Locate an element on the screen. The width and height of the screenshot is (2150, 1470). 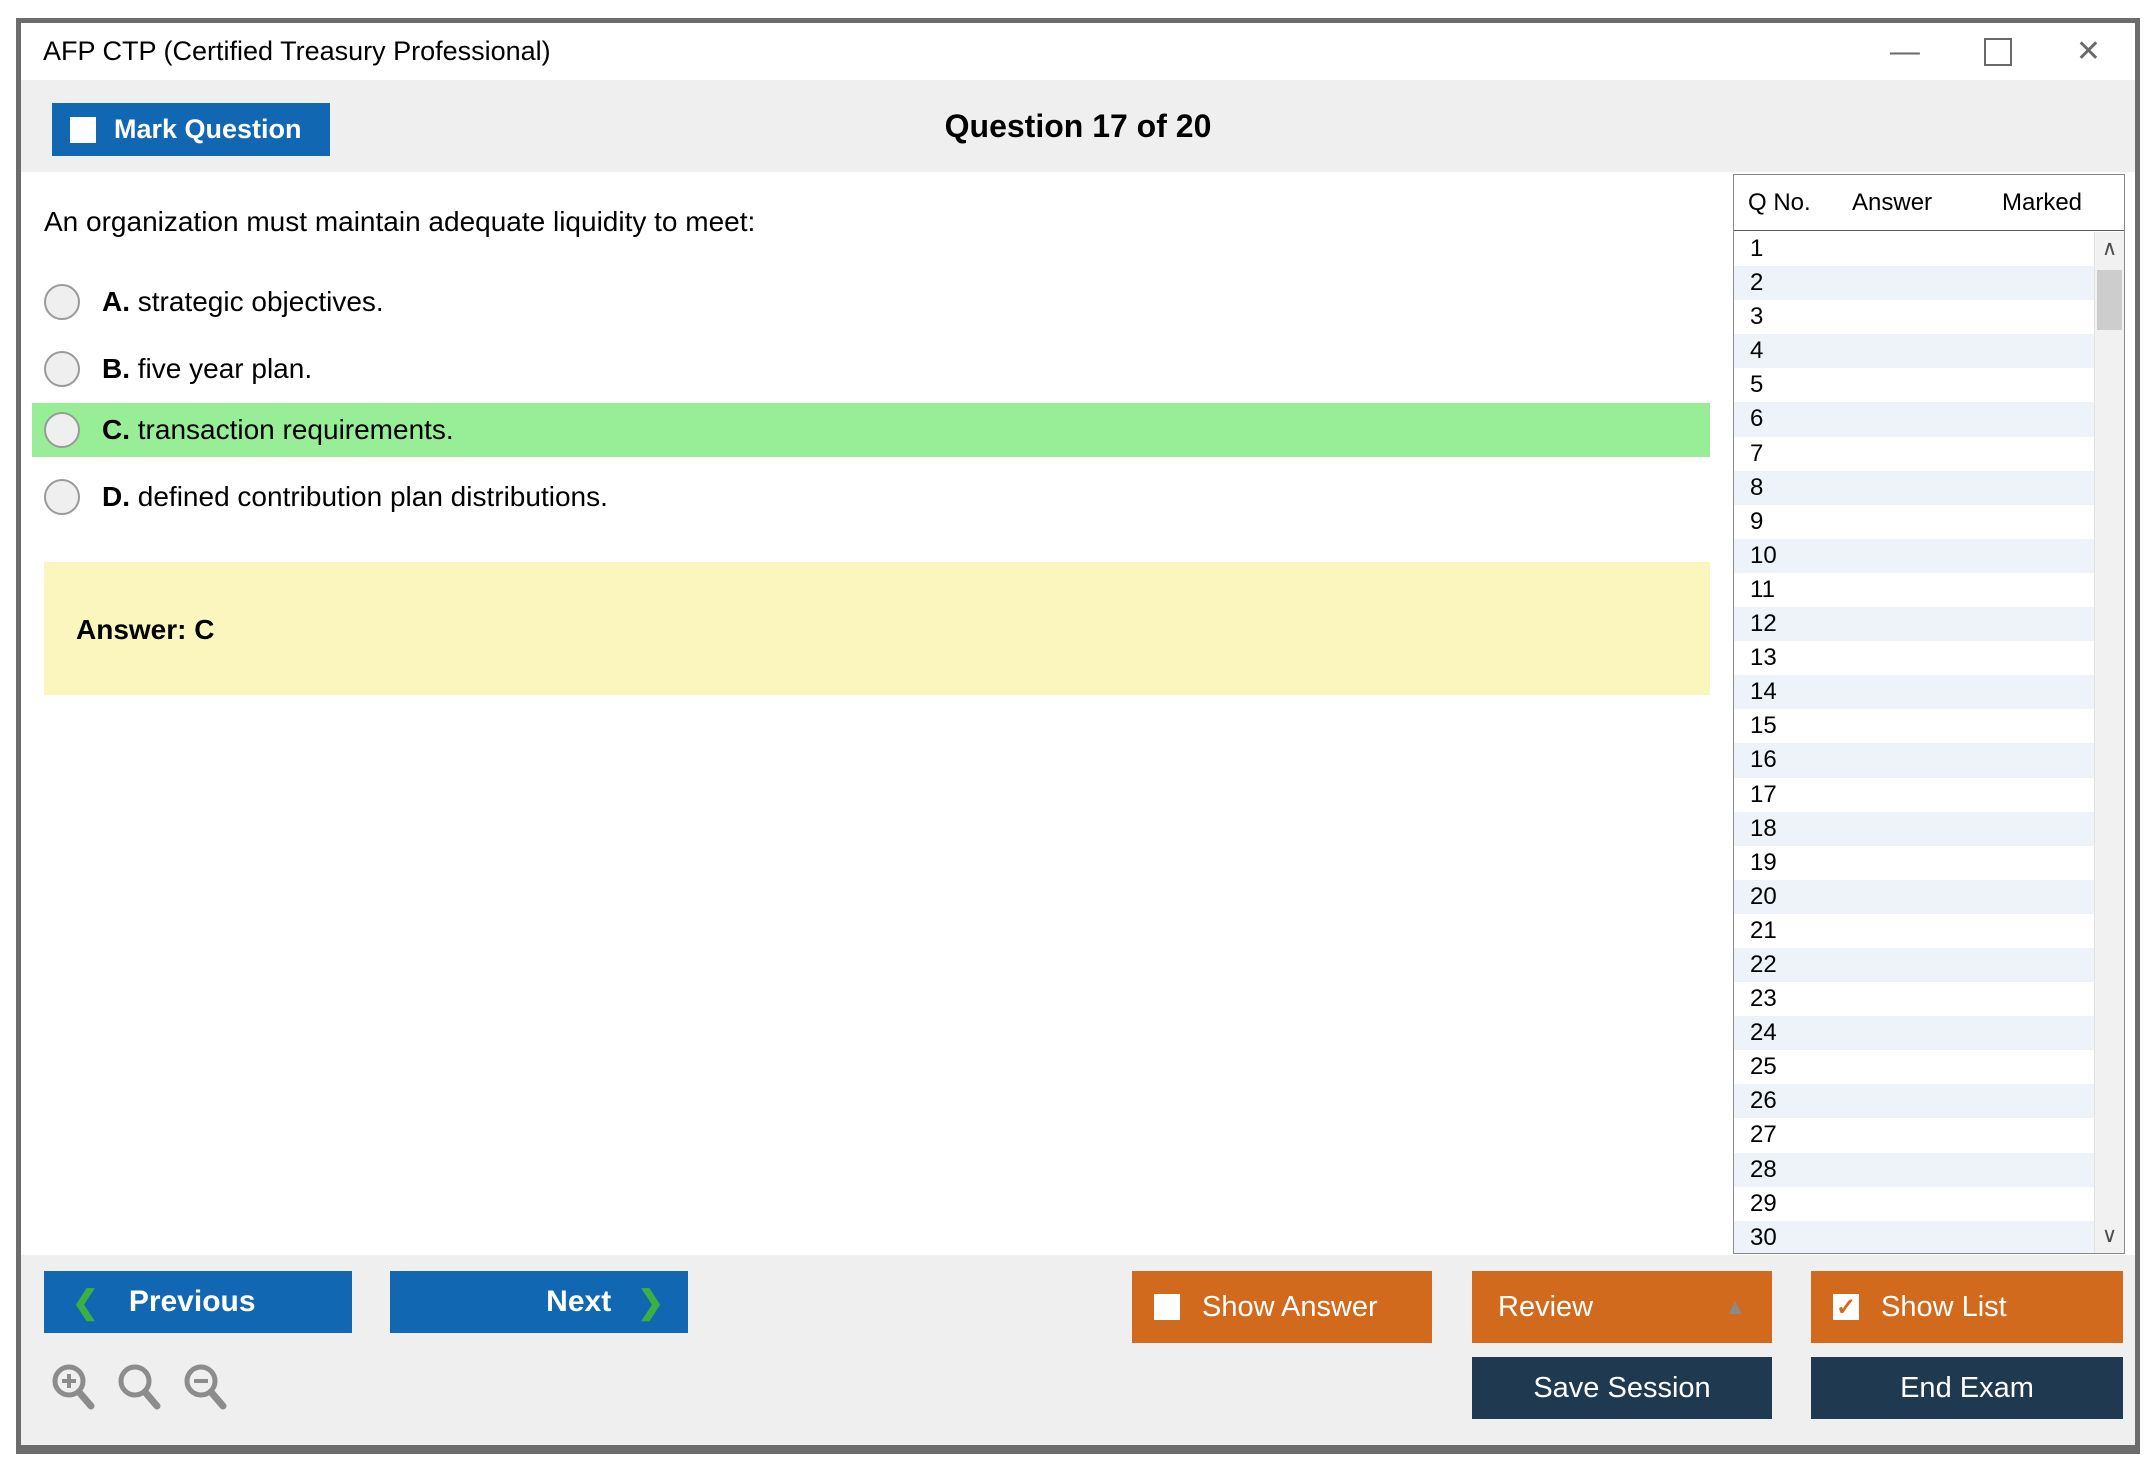
review-button: Review ▲ is located at coordinates (1622, 1307).